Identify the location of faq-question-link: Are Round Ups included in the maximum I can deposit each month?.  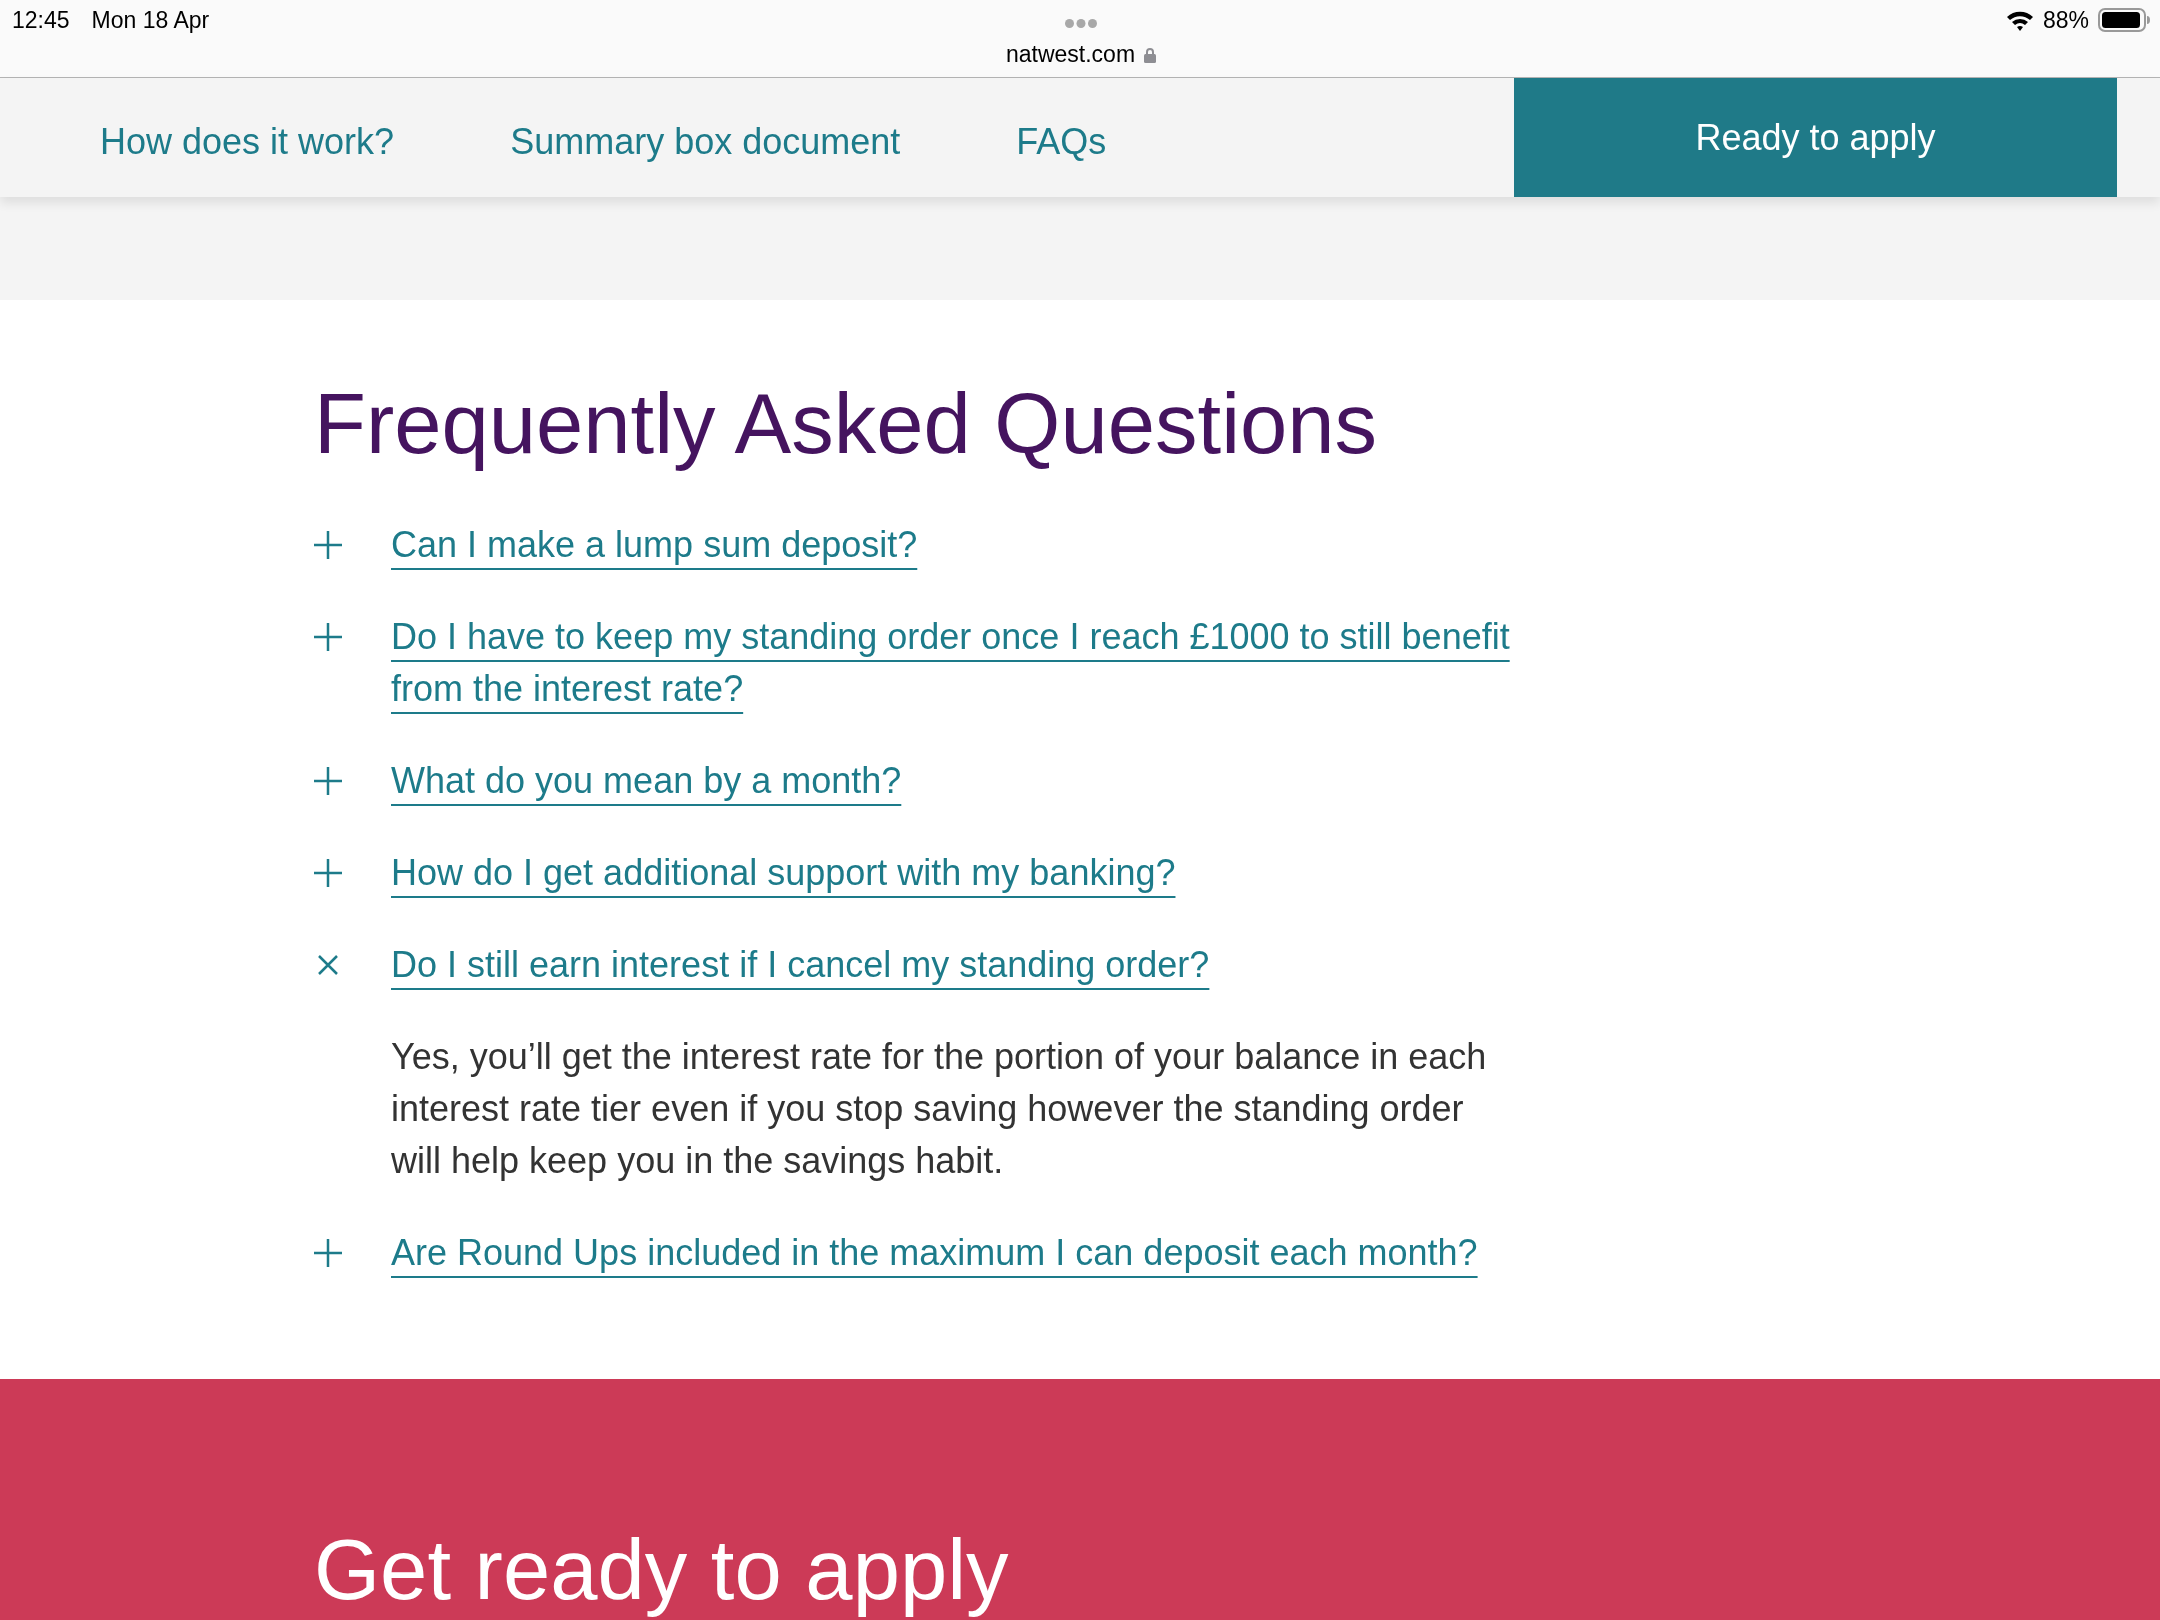
(934, 1253).